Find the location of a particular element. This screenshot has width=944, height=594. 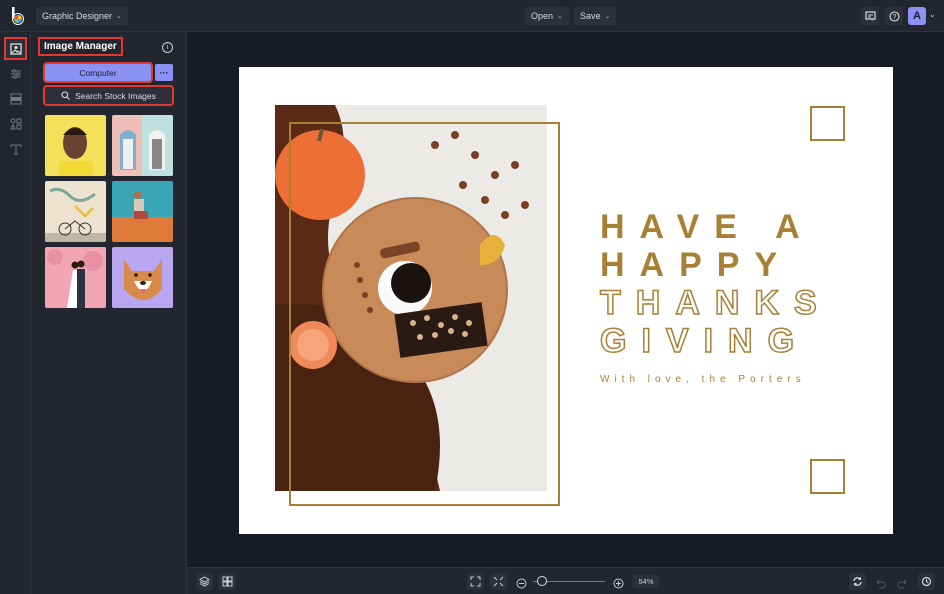

help-icon: ? is located at coordinates (894, 16).